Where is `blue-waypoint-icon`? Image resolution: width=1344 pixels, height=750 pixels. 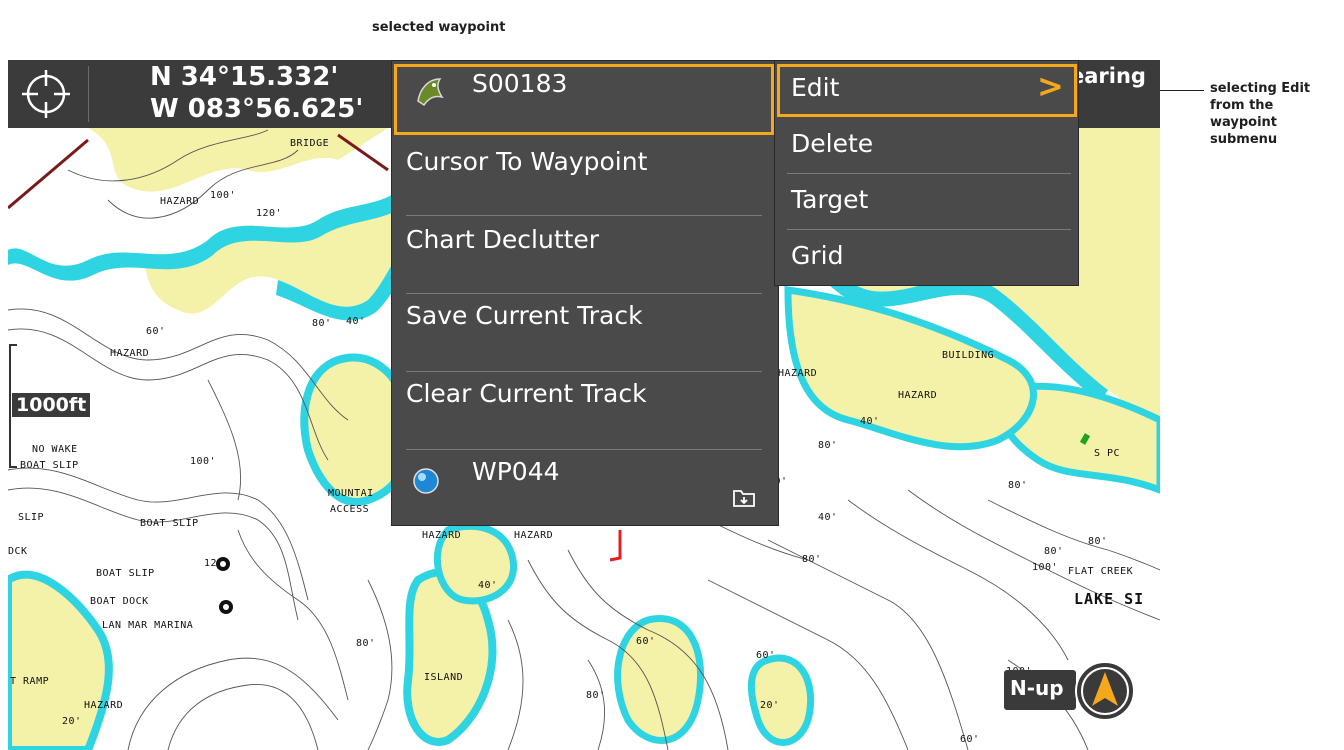
blue-waypoint-icon is located at coordinates (426, 481).